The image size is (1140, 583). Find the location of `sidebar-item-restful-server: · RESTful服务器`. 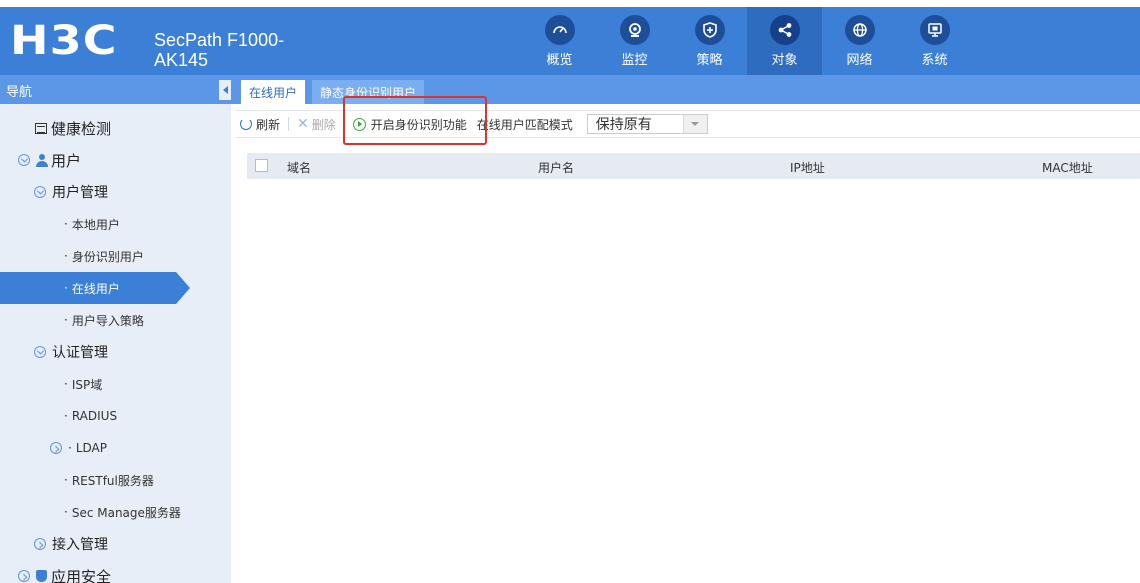

sidebar-item-restful-server: · RESTful服务器 is located at coordinates (115, 480).